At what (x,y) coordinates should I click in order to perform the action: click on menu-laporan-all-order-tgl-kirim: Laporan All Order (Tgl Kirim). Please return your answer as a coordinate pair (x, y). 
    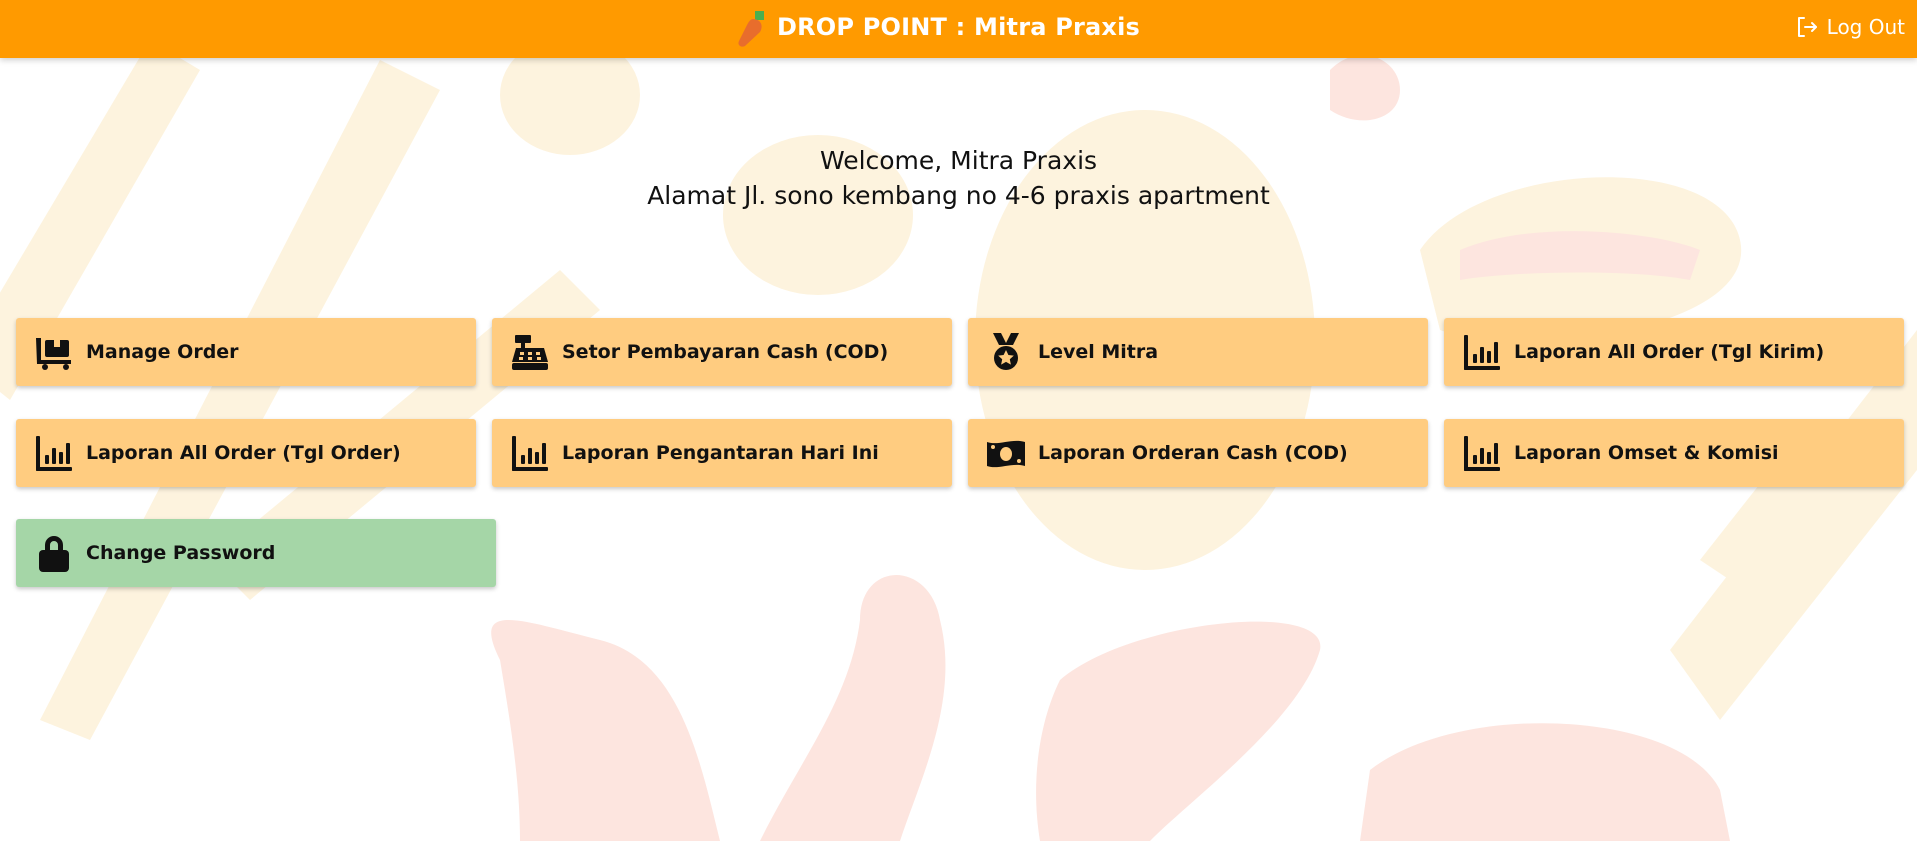
    Looking at the image, I should click on (1674, 352).